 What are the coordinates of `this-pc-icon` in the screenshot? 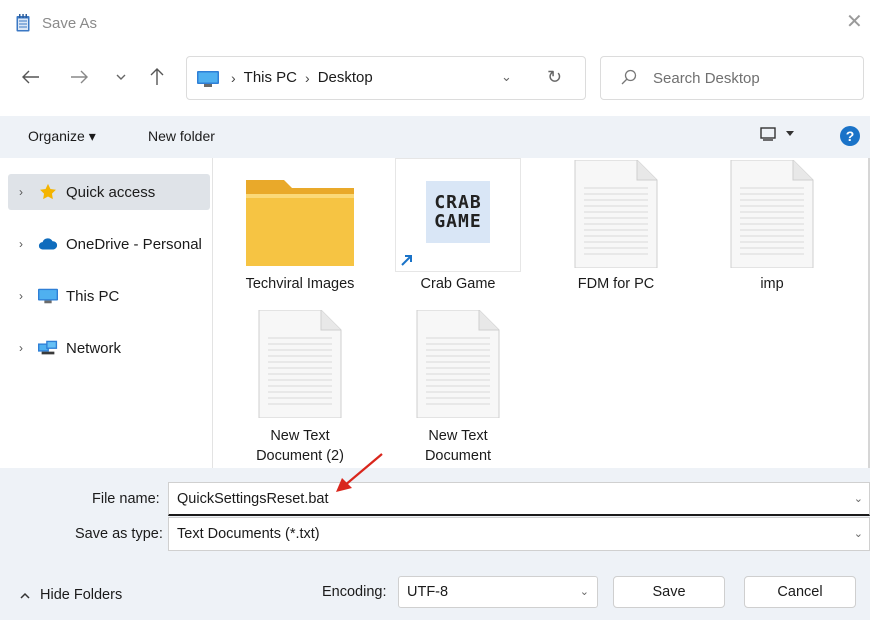 It's located at (208, 79).